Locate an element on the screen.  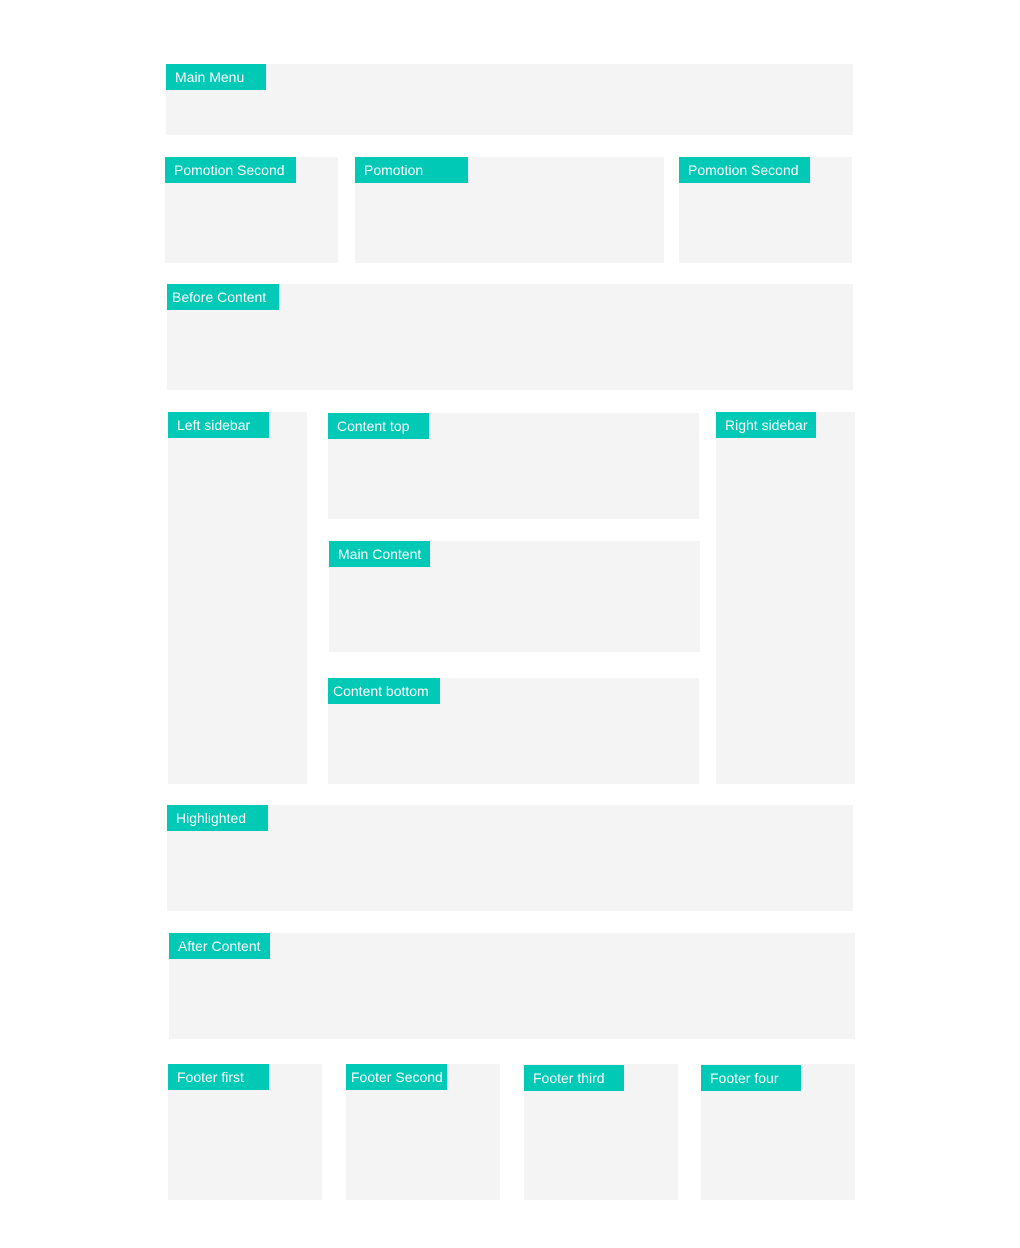
region-footer-second: Footer Second is located at coordinates (423, 1132).